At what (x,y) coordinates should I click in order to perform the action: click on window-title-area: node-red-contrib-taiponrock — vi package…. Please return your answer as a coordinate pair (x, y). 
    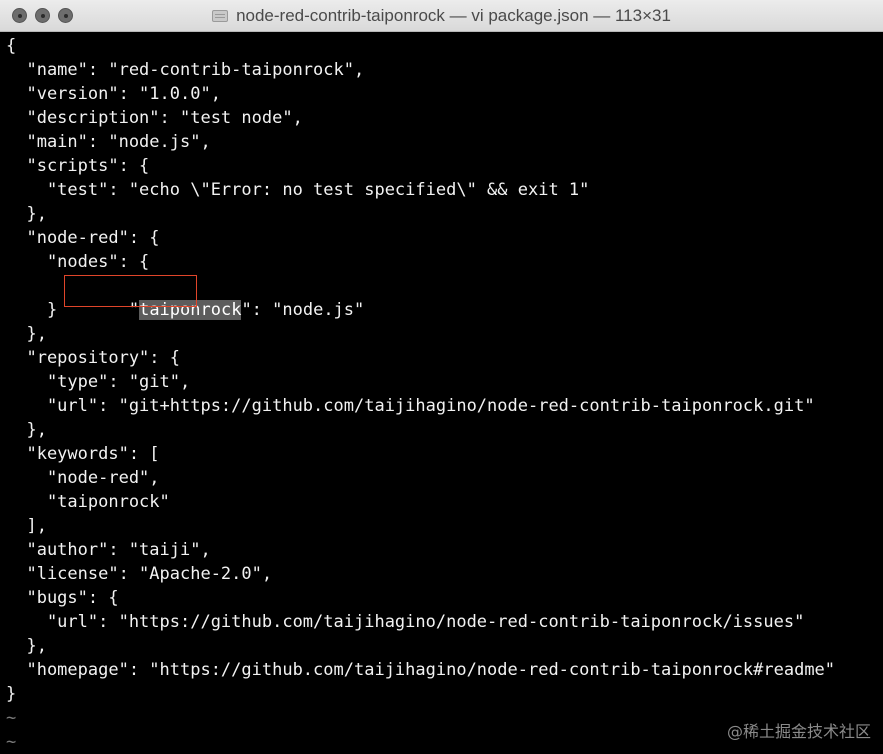
    Looking at the image, I should click on (441, 15).